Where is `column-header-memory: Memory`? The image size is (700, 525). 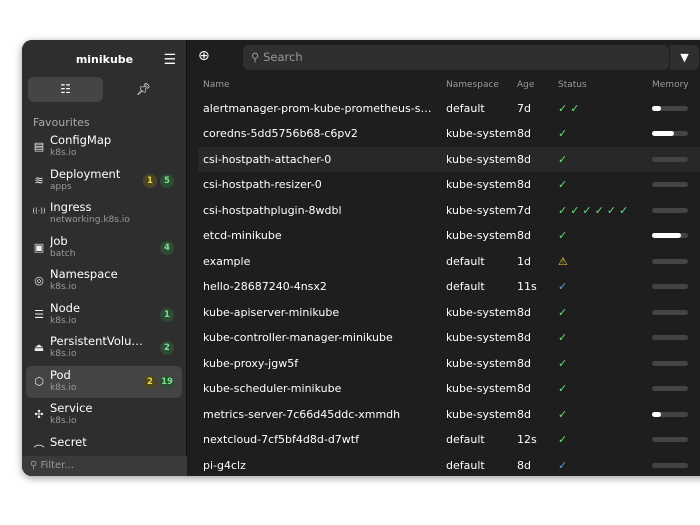
column-header-memory: Memory is located at coordinates (670, 85).